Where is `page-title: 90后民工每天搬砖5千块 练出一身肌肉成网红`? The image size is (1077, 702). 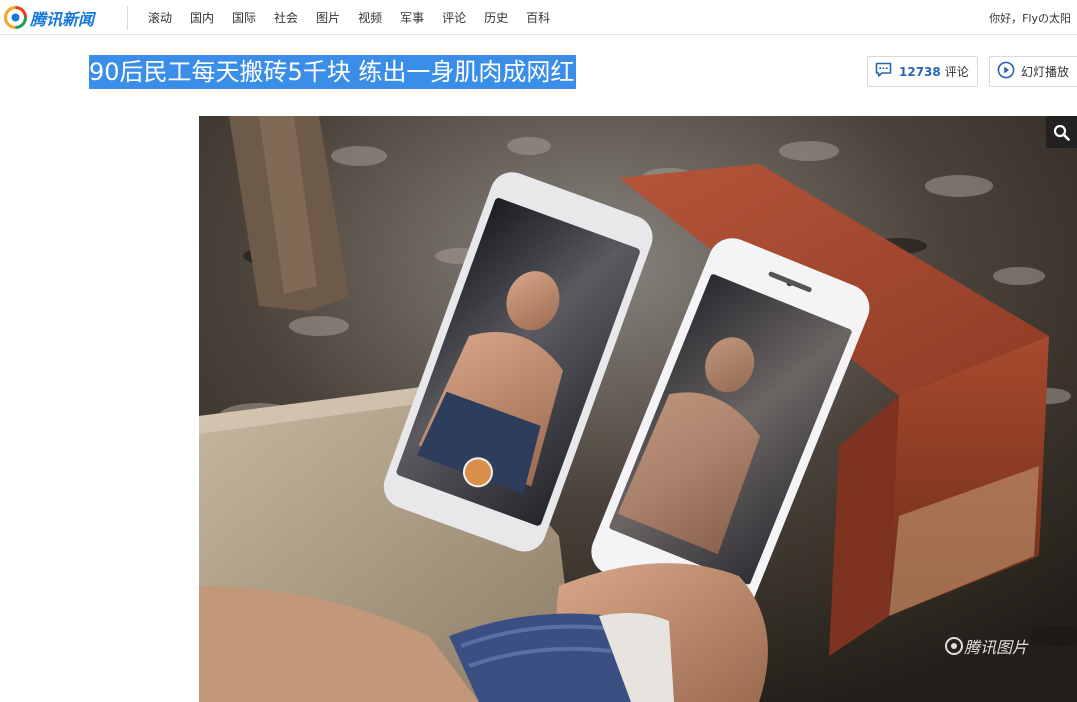
page-title: 90后民工每天搬砖5千块 练出一身肌肉成网红 is located at coordinates (333, 72).